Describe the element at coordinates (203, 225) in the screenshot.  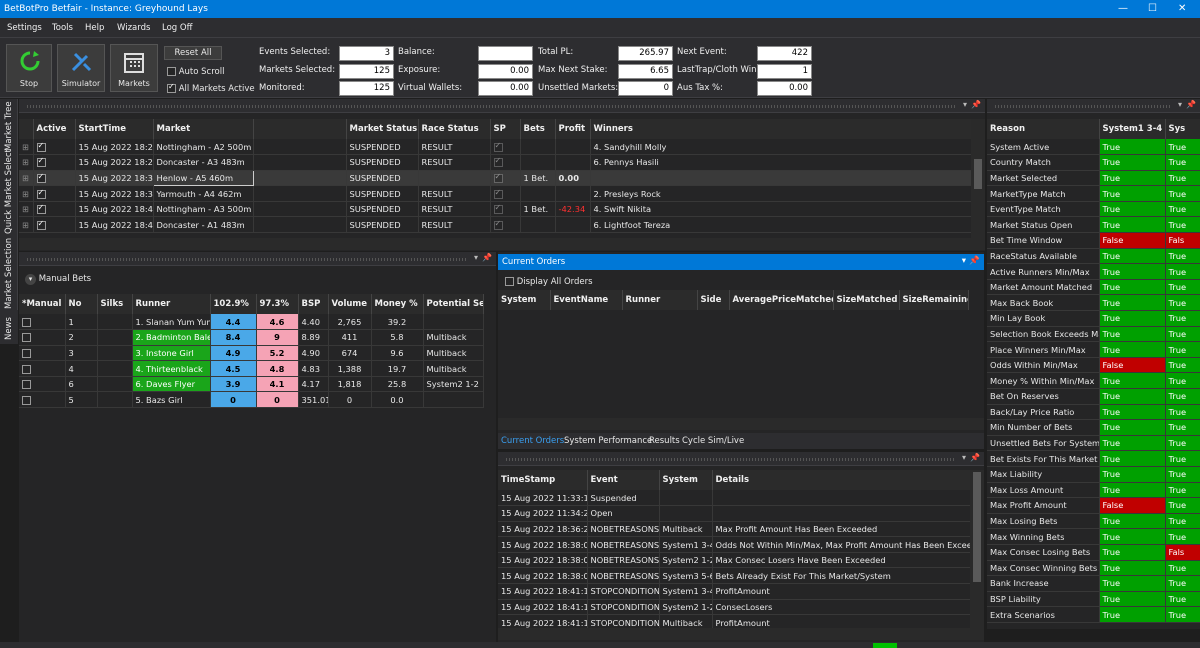
I see `market-name: Doncaster - A1 483m` at that location.